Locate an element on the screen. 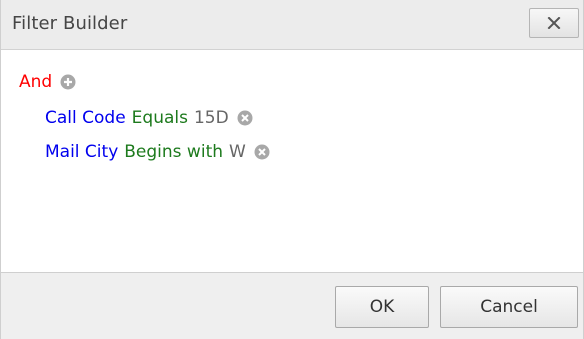 This screenshot has height=339, width=584. condition-operator: Begins with is located at coordinates (173, 152).